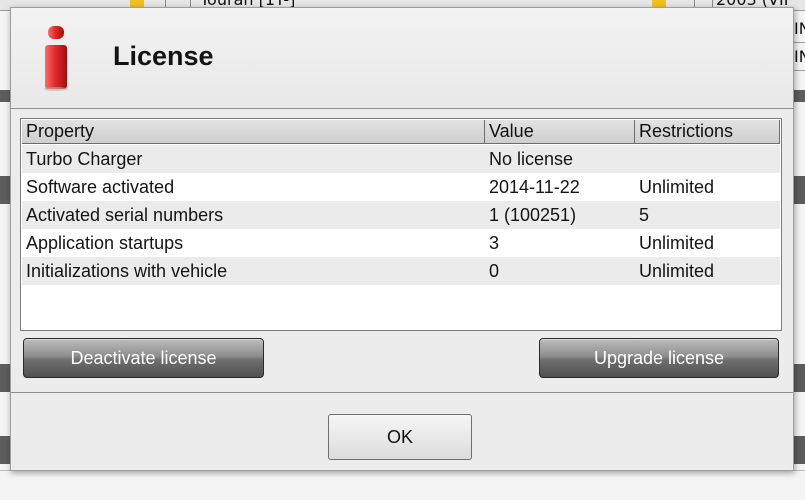 Image resolution: width=805 pixels, height=500 pixels. What do you see at coordinates (401, 243) in the screenshot?
I see `table-row: Application startups 3 Unlimited` at bounding box center [401, 243].